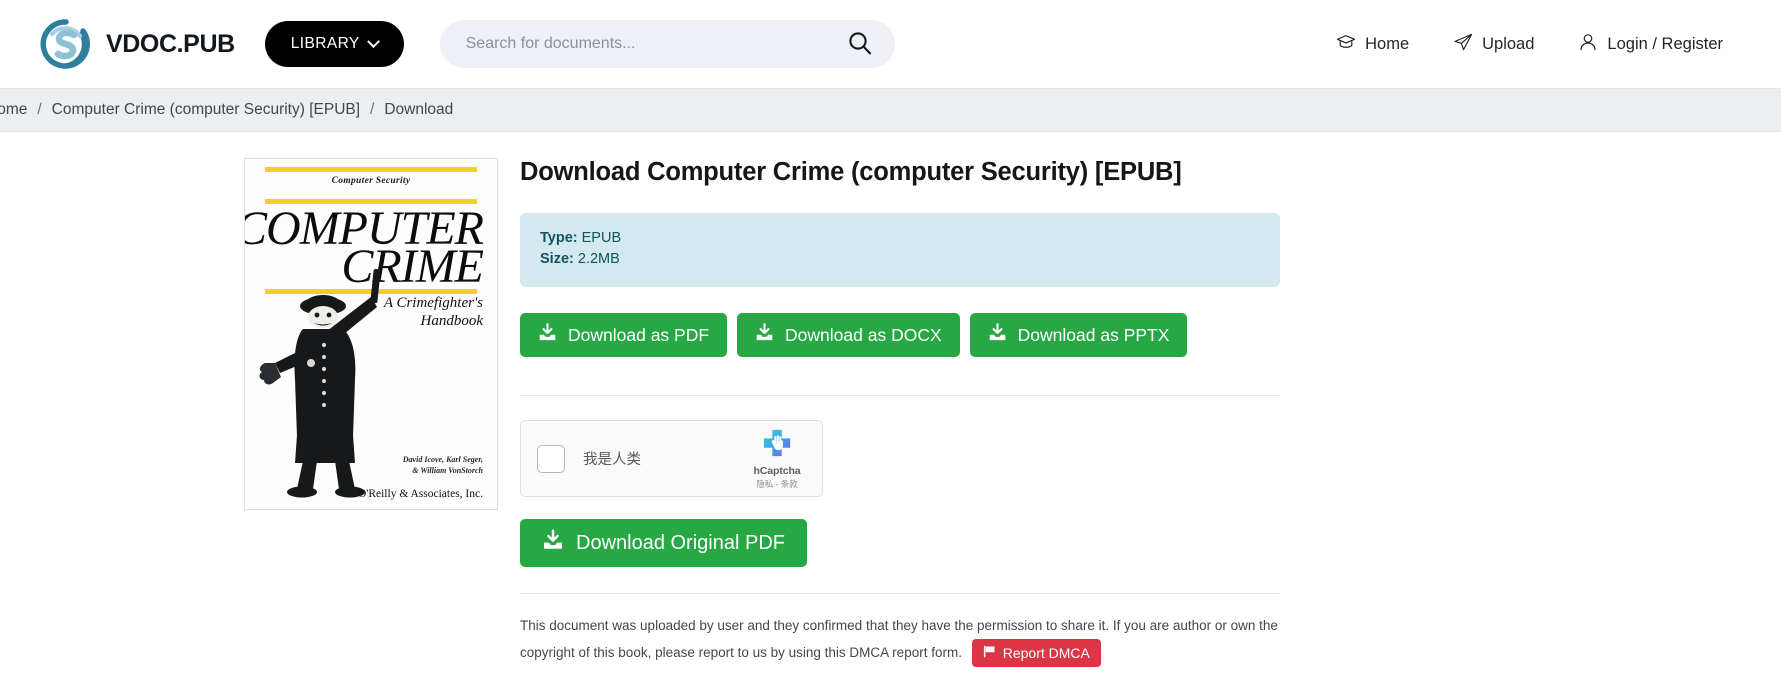  Describe the element at coordinates (1093, 334) in the screenshot. I see `download-pptx-label: Download as PPTX` at that location.